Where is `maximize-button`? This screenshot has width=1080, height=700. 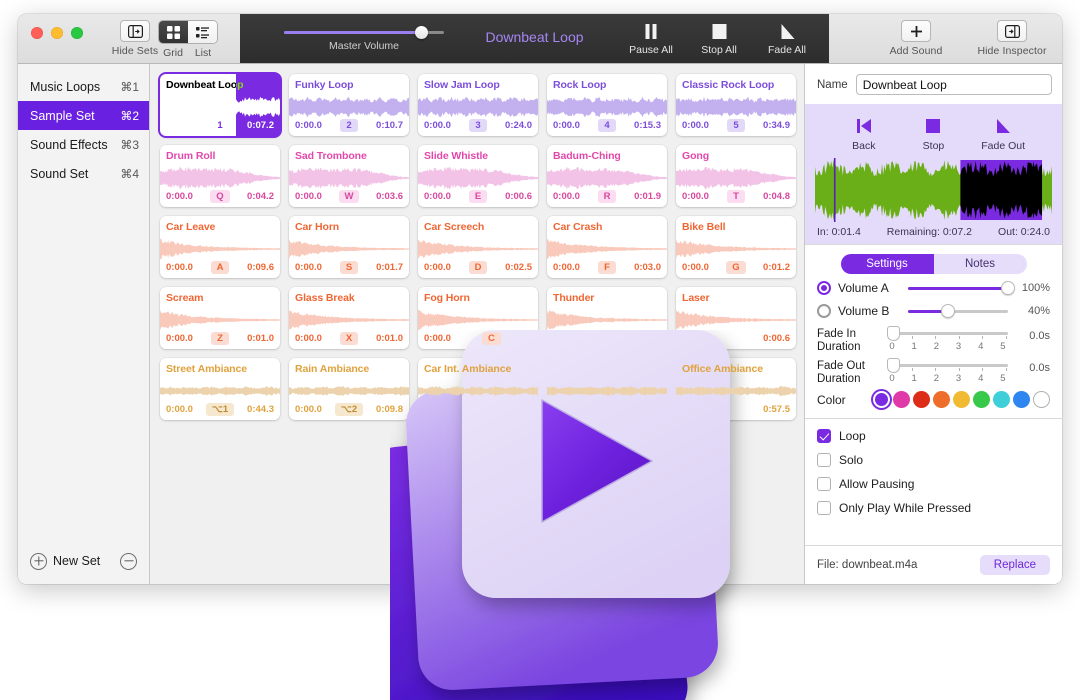
maximize-button is located at coordinates (77, 33).